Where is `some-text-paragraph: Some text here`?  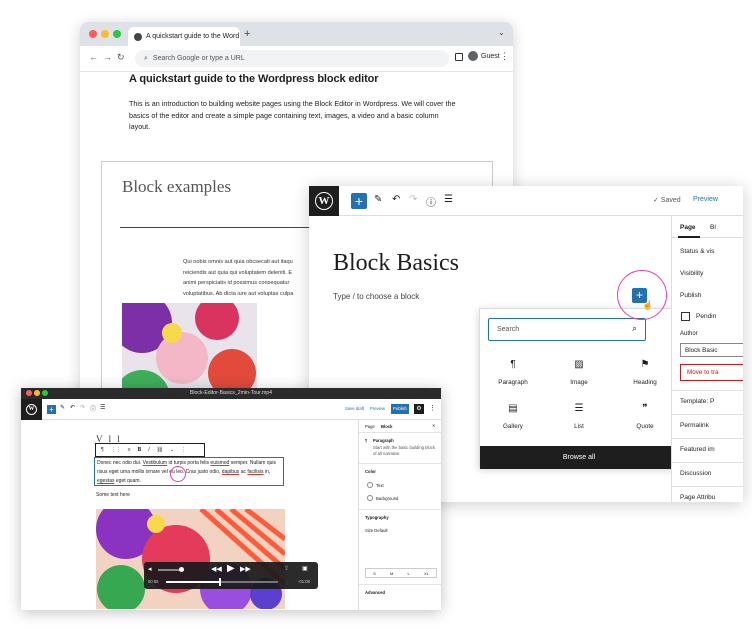 some-text-paragraph: Some text here is located at coordinates (113, 495).